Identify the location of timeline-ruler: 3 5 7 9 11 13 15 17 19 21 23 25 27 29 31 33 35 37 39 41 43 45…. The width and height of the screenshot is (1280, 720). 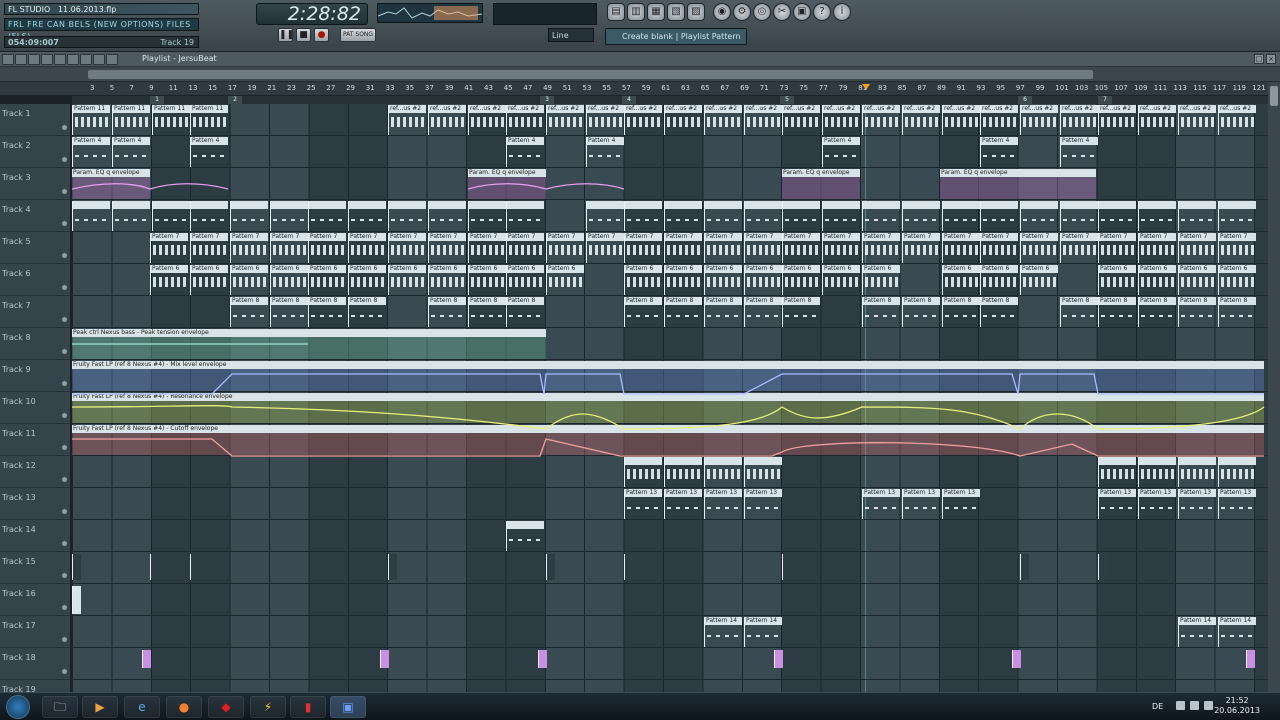
(634, 89).